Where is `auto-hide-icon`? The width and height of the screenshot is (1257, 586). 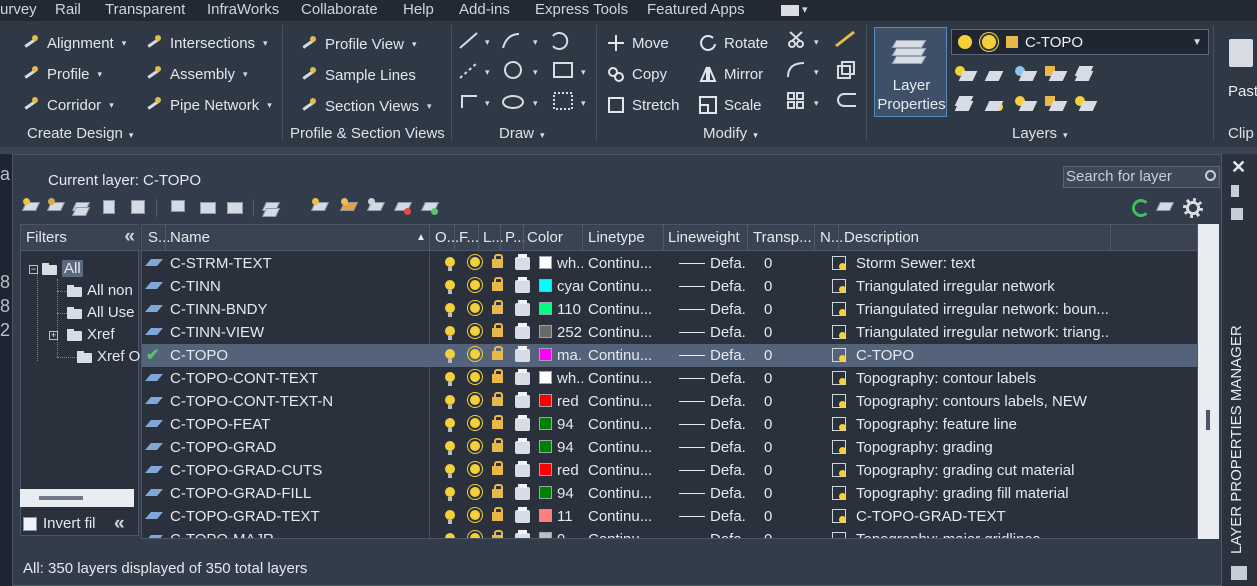 auto-hide-icon is located at coordinates (1235, 191).